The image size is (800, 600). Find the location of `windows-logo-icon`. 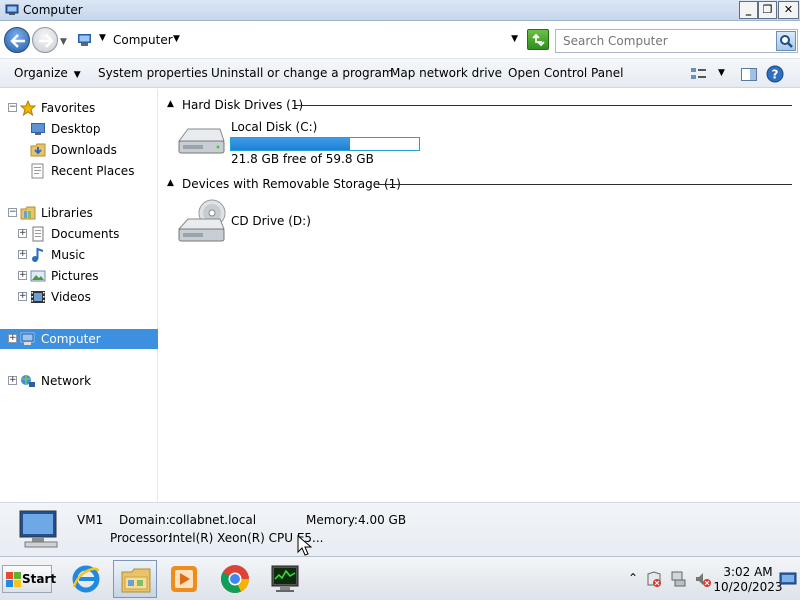

windows-logo-icon is located at coordinates (13, 579).